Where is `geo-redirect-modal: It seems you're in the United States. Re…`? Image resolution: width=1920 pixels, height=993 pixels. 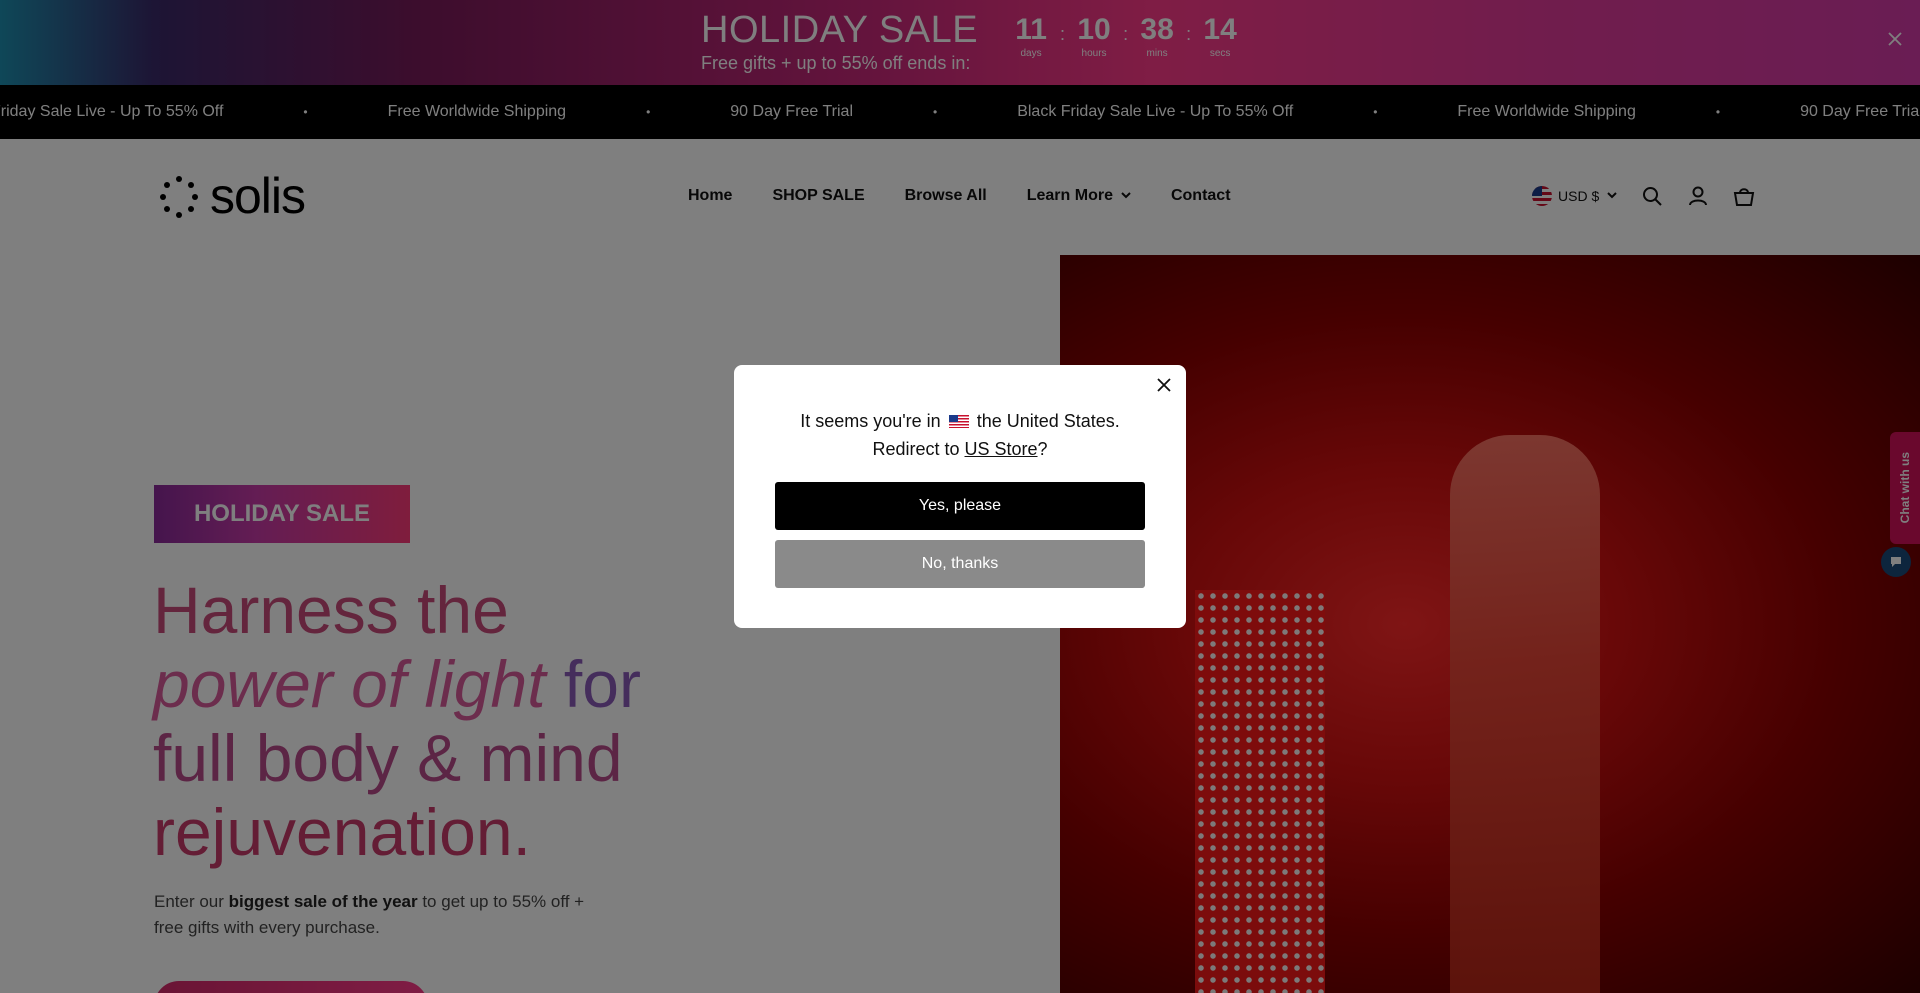 geo-redirect-modal: It seems you're in the United States. Re… is located at coordinates (960, 496).